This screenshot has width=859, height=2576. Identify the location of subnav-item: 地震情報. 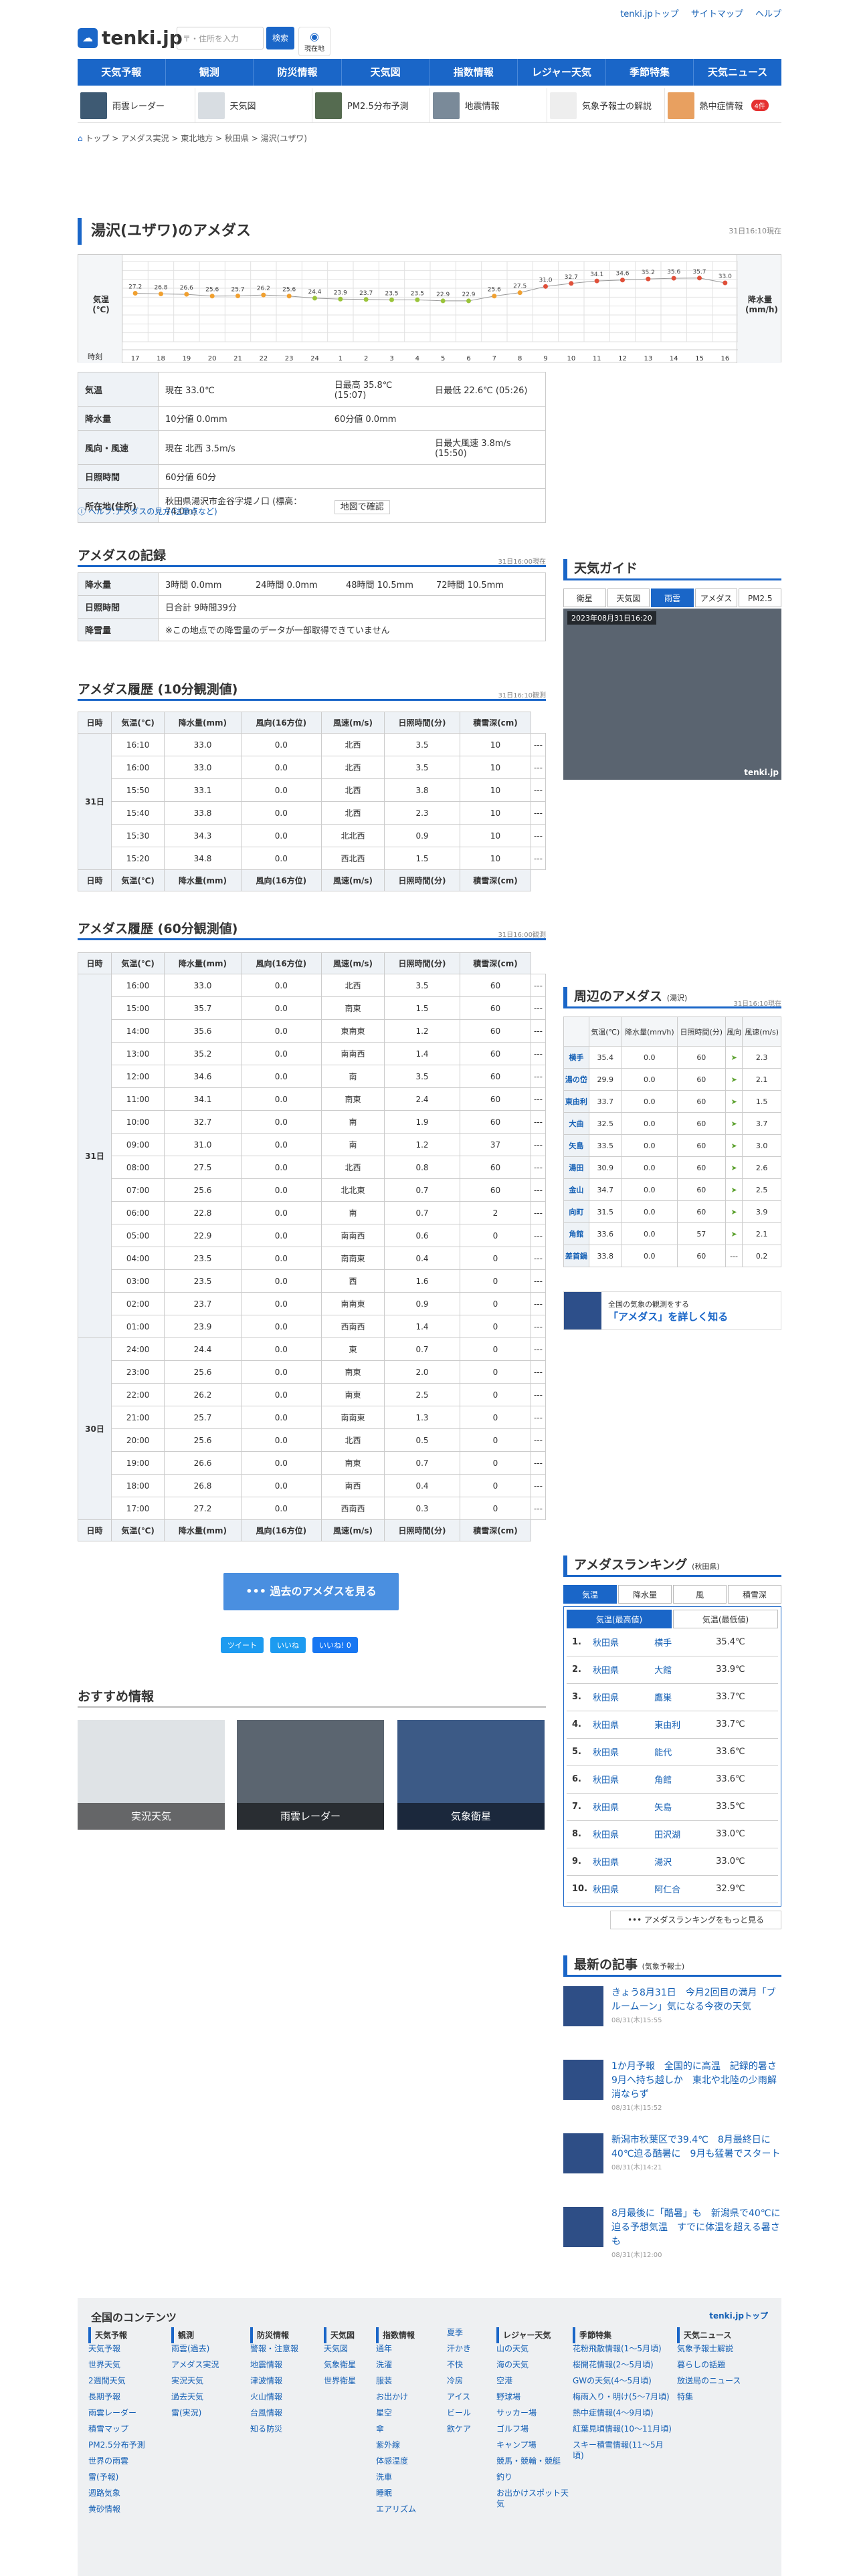
(488, 105).